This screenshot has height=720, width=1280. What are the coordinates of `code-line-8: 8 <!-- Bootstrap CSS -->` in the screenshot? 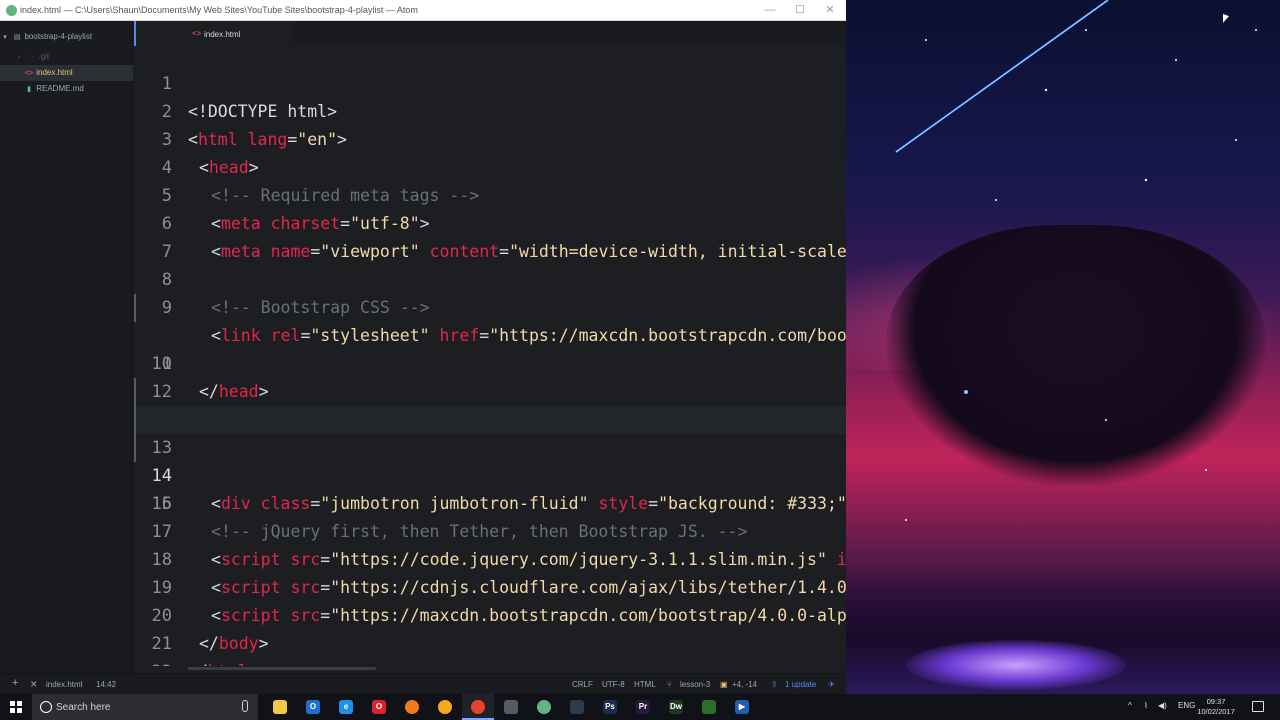 It's located at (490, 277).